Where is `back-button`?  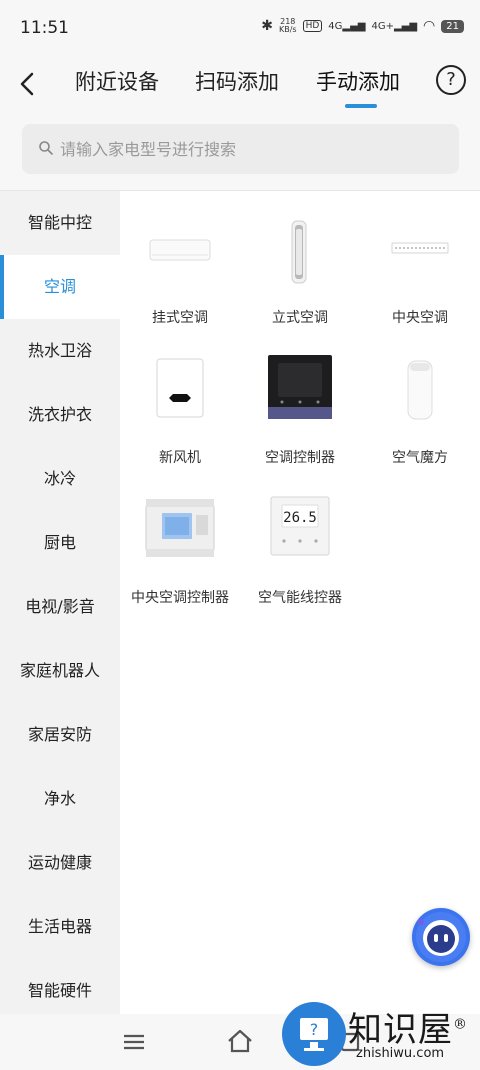 back-button is located at coordinates (30, 84).